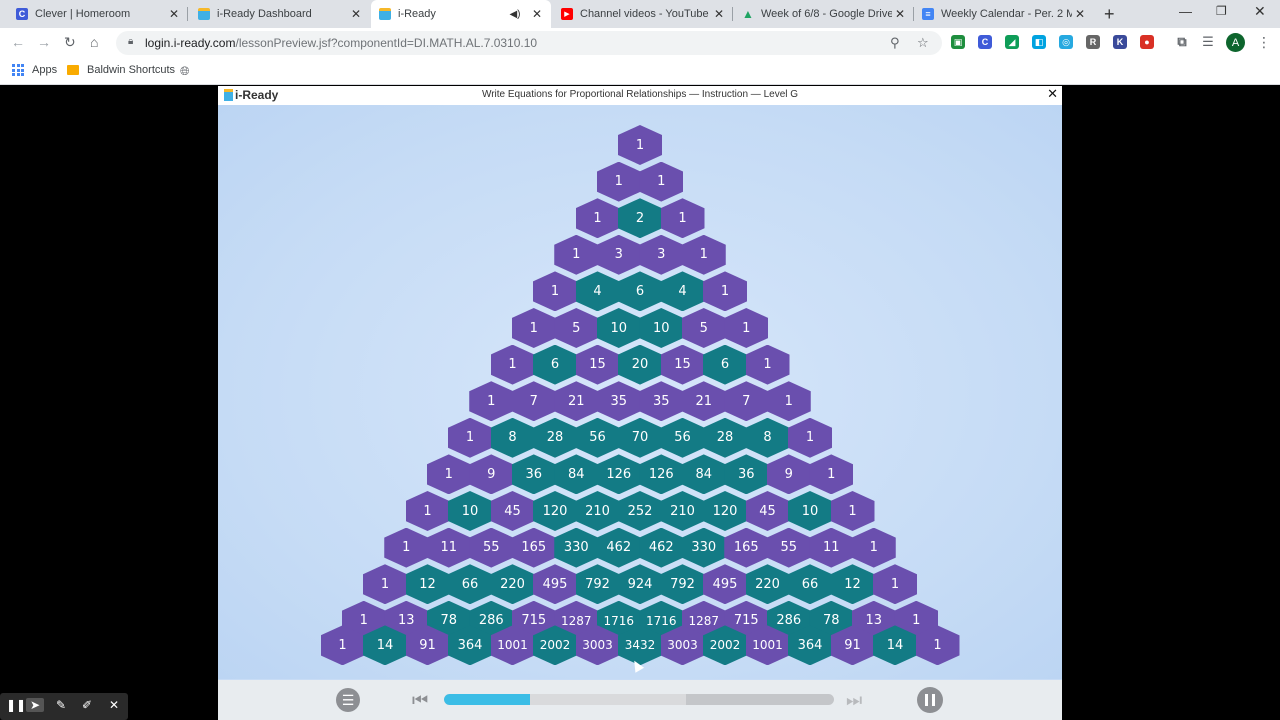 The width and height of the screenshot is (1280, 720). I want to click on tab-google-drive: ▲ Week of 6/8 - Google Drive ✕, so click(824, 14).